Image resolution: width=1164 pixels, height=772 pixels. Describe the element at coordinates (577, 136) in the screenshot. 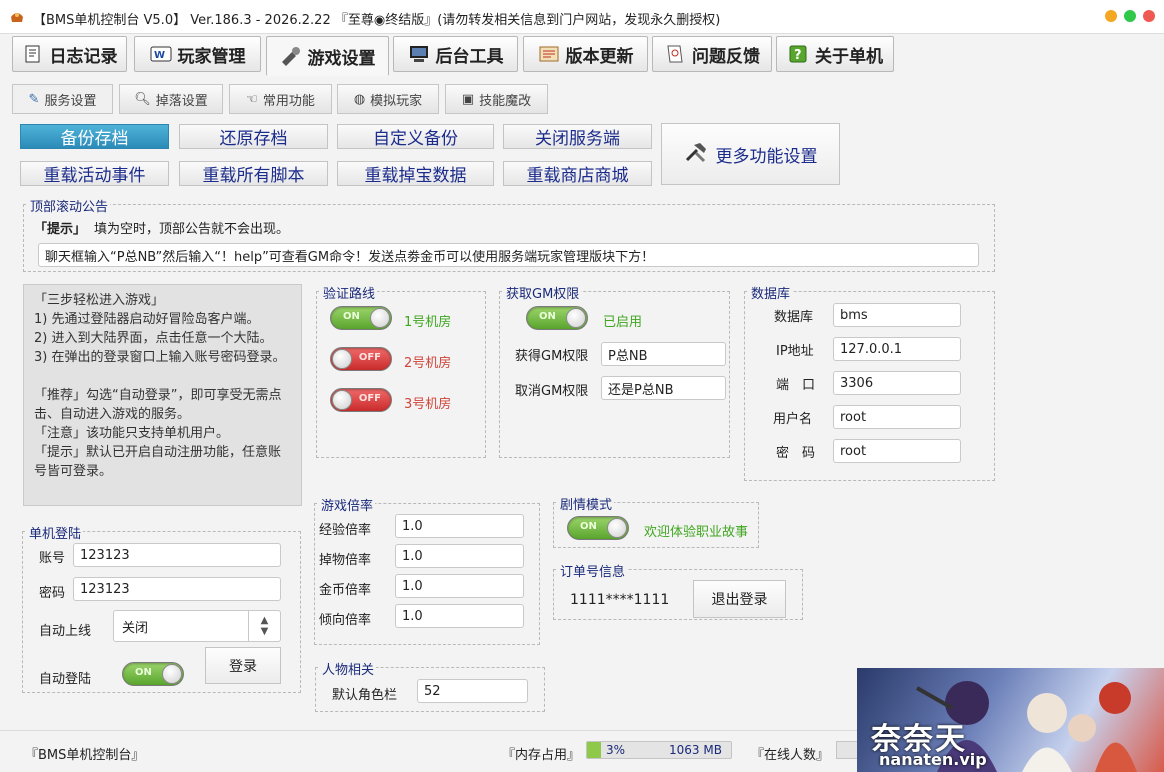

I see `close-server-button: 关闭服务端` at that location.